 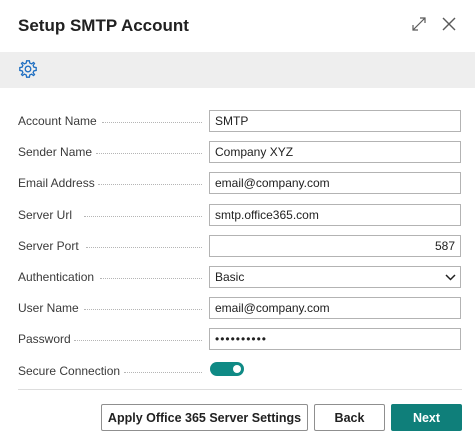 What do you see at coordinates (204, 417) in the screenshot?
I see `apply-office365-settings-button: Apply Office 365 Server Settings` at bounding box center [204, 417].